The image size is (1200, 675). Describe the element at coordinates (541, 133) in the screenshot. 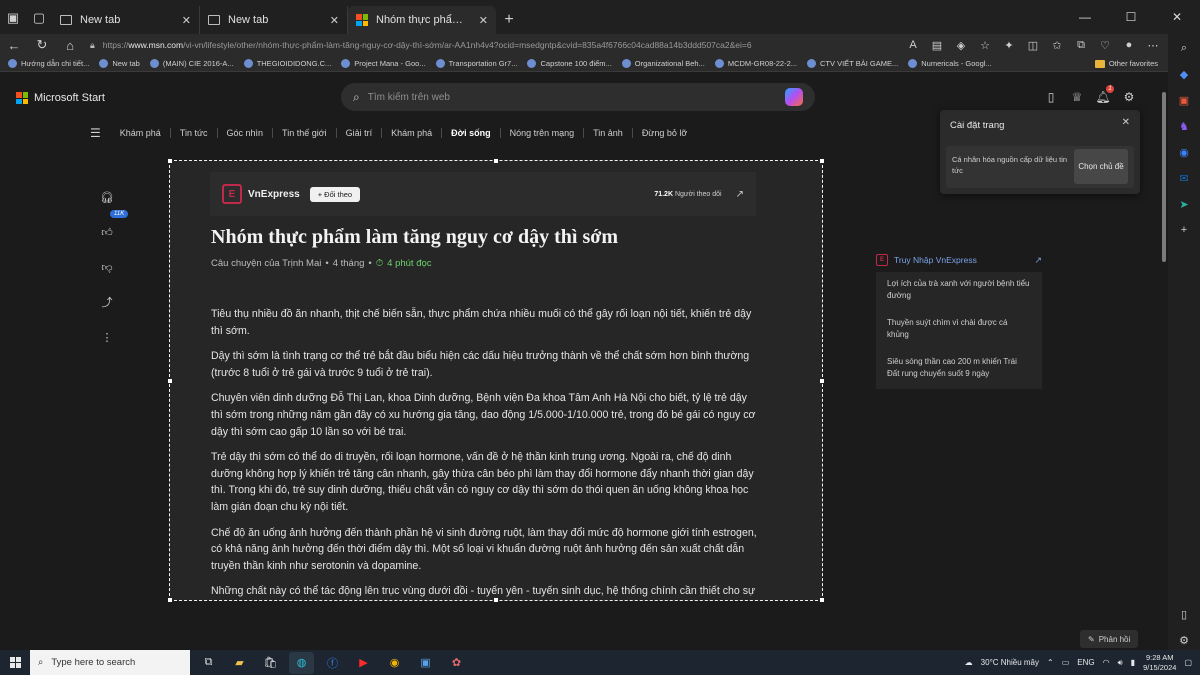

I see `nav-item: Nóng trên mạng` at that location.